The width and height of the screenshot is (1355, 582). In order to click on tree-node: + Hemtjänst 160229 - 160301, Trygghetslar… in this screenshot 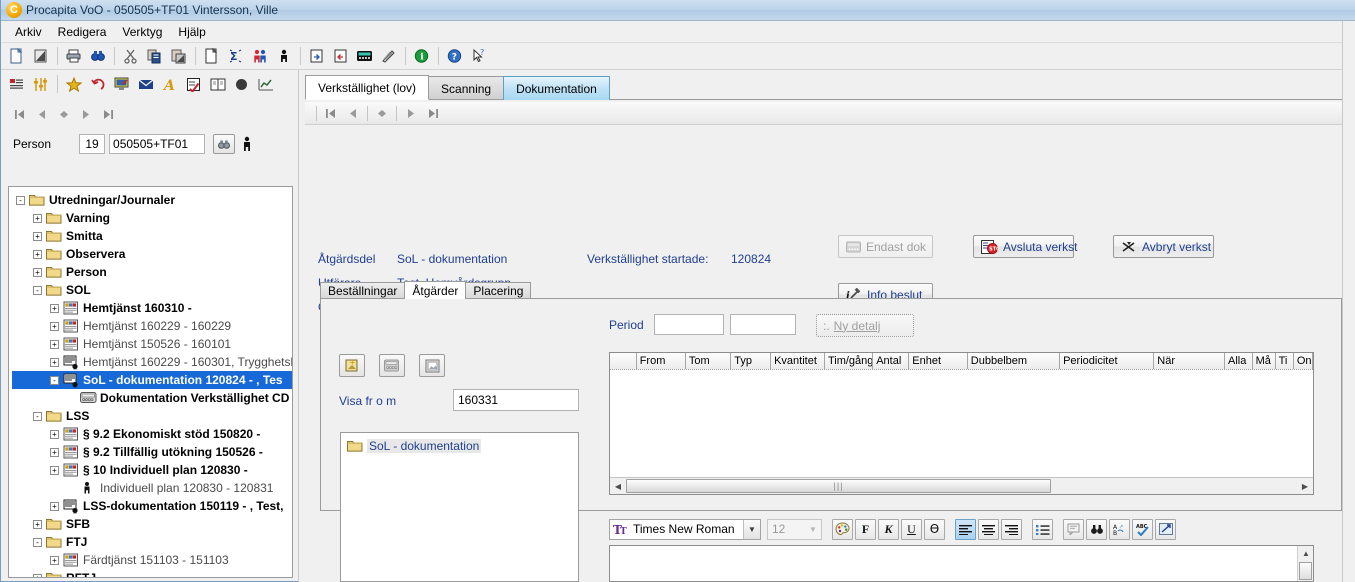, I will do `click(152, 362)`.